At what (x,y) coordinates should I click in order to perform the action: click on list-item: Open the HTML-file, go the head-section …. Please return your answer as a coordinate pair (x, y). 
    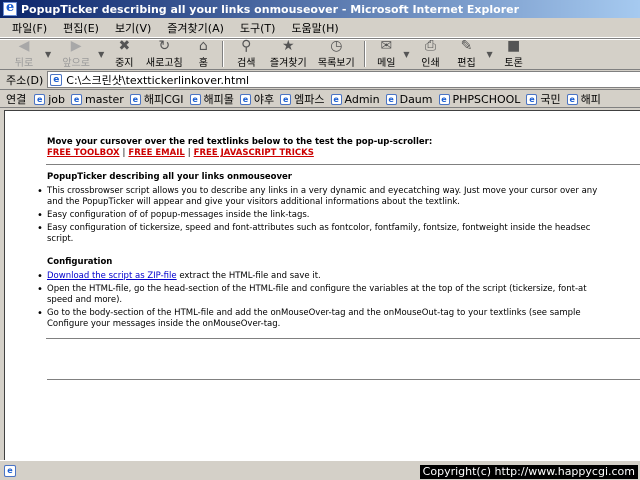
    Looking at the image, I should click on (322, 295).